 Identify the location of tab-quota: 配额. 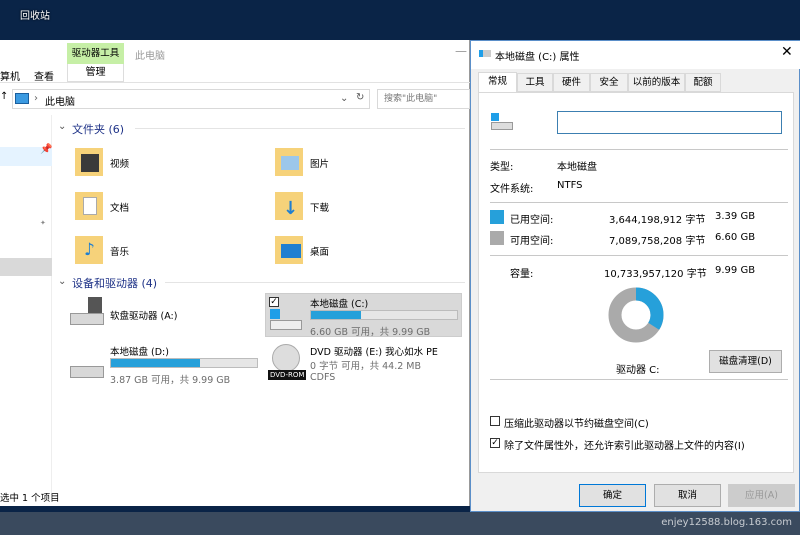
(703, 82).